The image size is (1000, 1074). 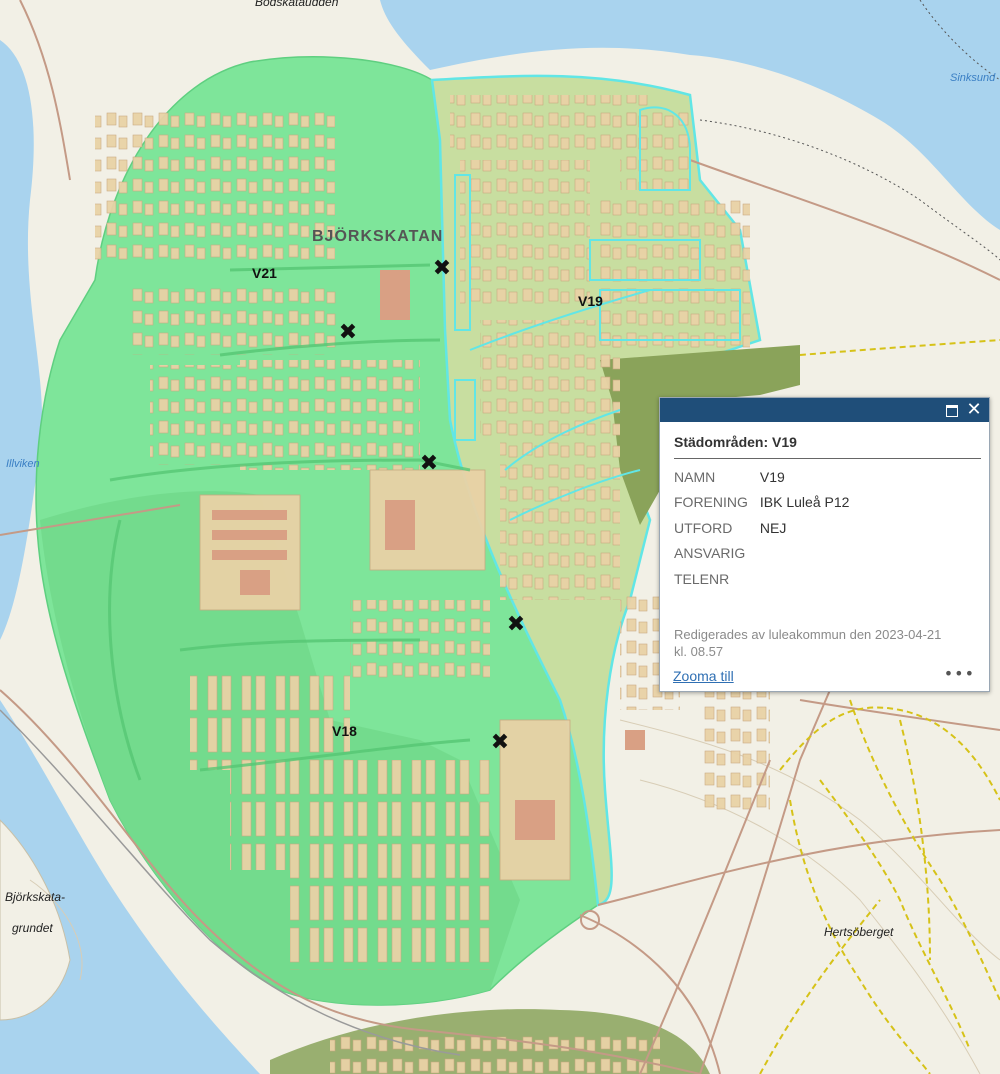 What do you see at coordinates (827, 458) in the screenshot?
I see `popup-divider` at bounding box center [827, 458].